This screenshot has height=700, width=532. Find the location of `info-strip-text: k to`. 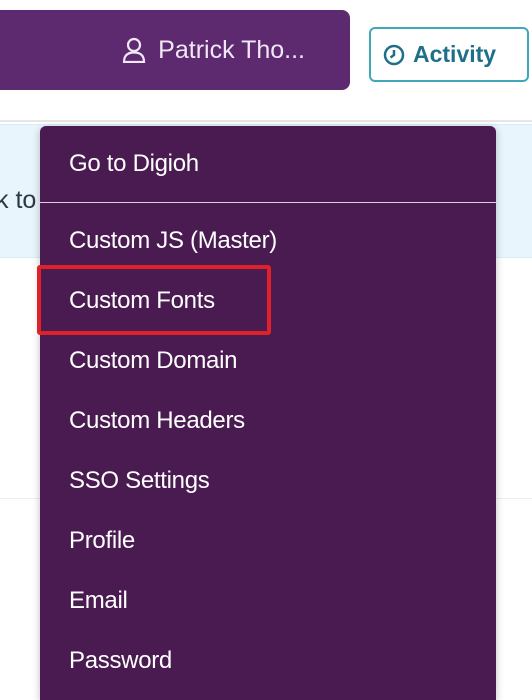

info-strip-text: k to is located at coordinates (18, 200).